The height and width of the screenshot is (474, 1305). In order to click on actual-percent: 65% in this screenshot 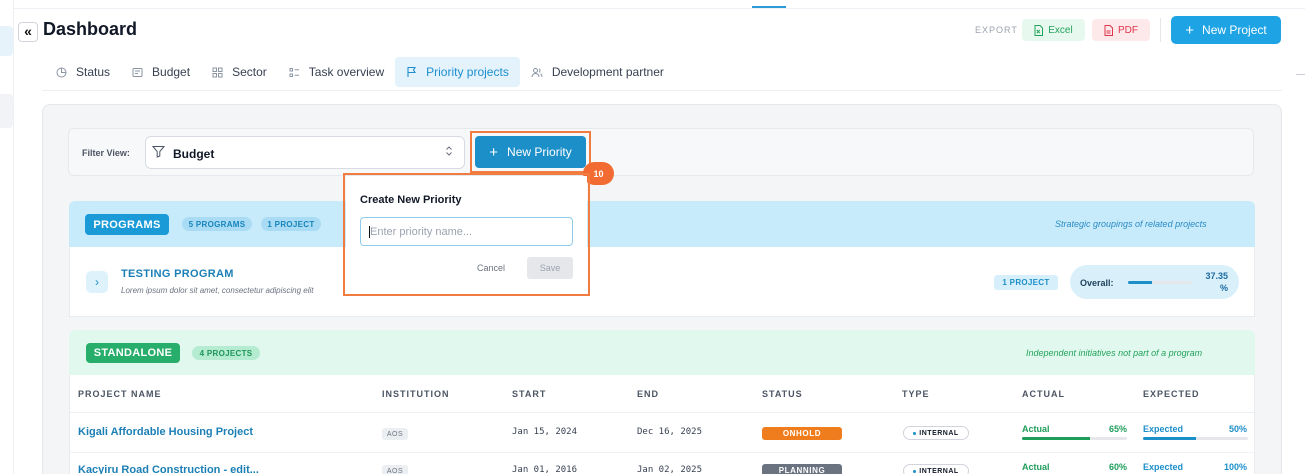, I will do `click(1117, 429)`.